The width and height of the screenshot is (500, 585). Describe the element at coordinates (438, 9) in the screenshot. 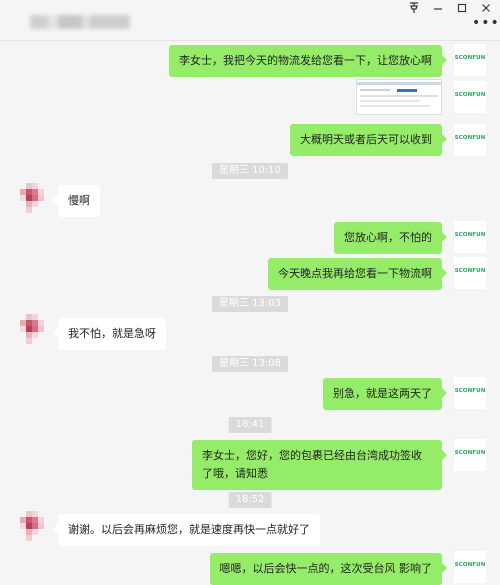

I see `minimize-icon` at that location.